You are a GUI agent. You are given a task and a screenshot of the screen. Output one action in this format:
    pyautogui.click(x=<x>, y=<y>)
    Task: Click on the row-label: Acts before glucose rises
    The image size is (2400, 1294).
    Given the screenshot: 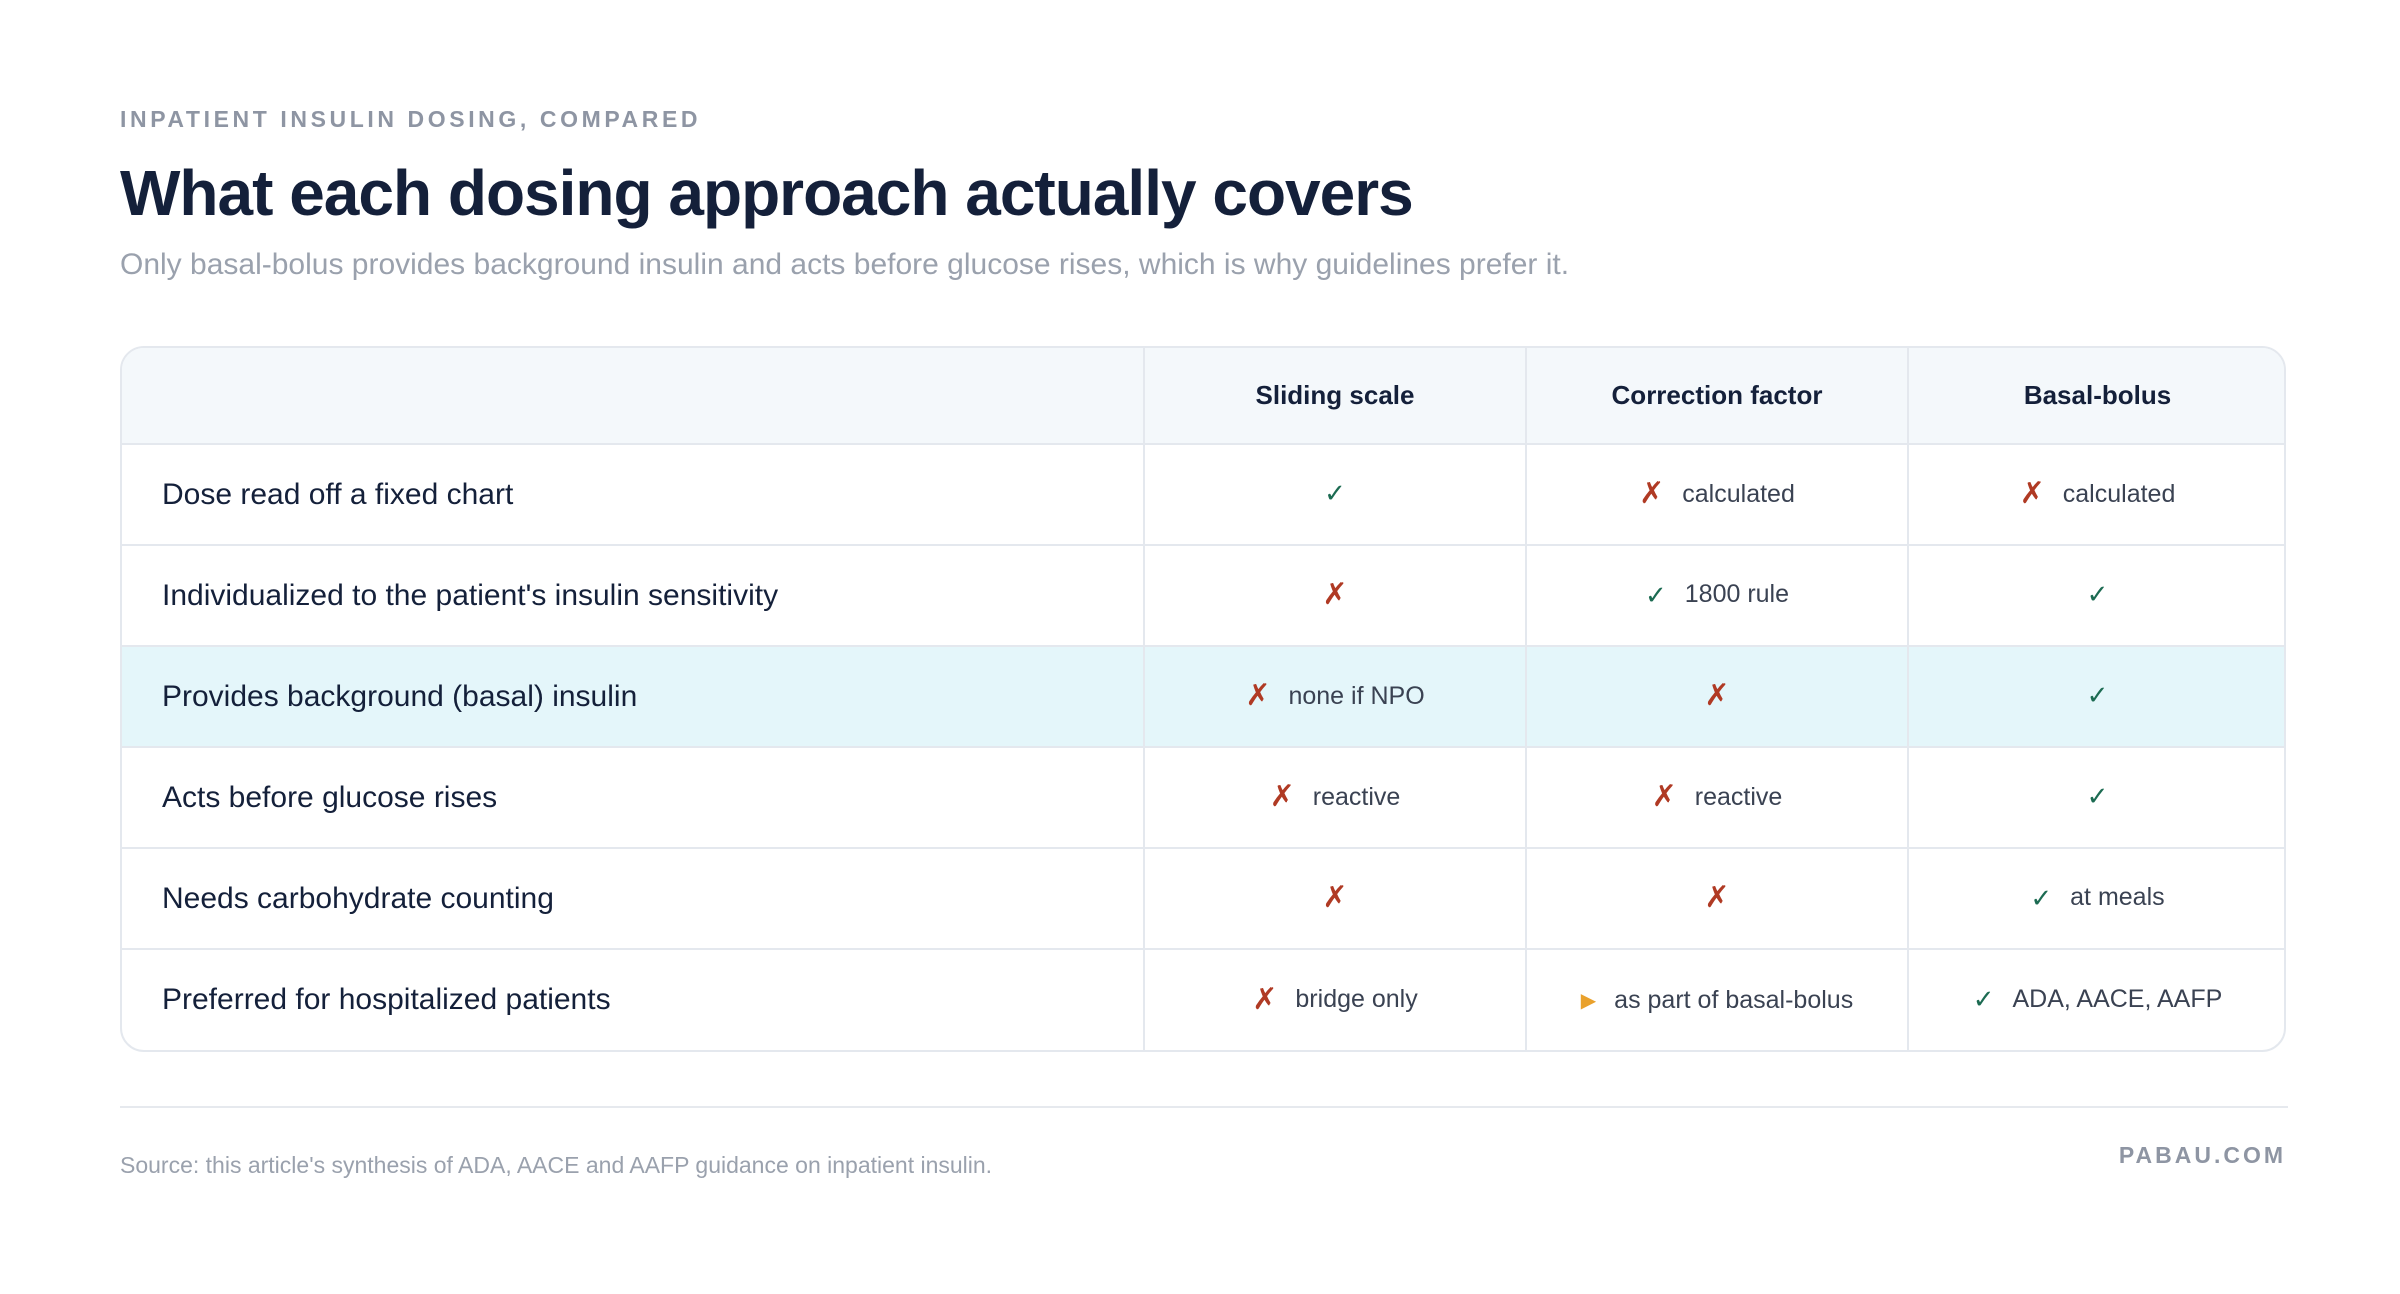 What is the action you would take?
    pyautogui.click(x=633, y=797)
    